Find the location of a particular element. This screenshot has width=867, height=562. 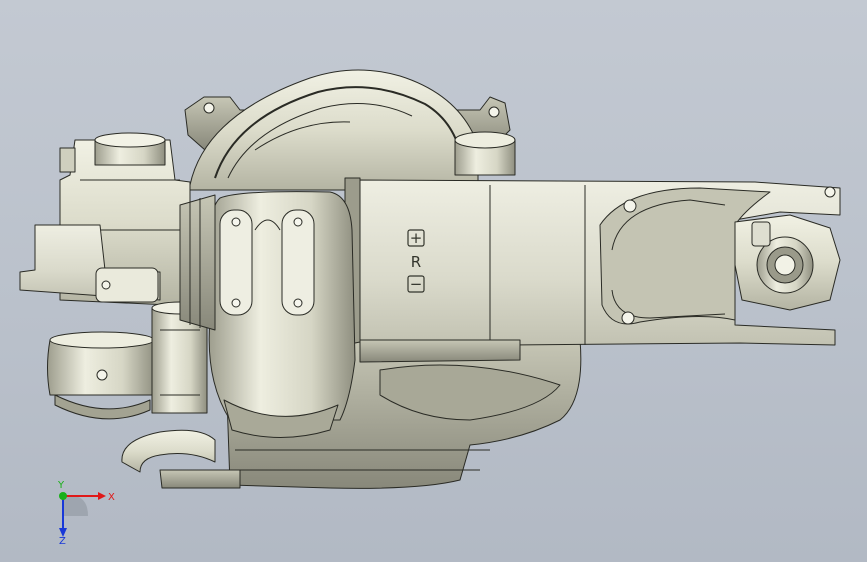

wrist-joint is located at coordinates (787, 262).